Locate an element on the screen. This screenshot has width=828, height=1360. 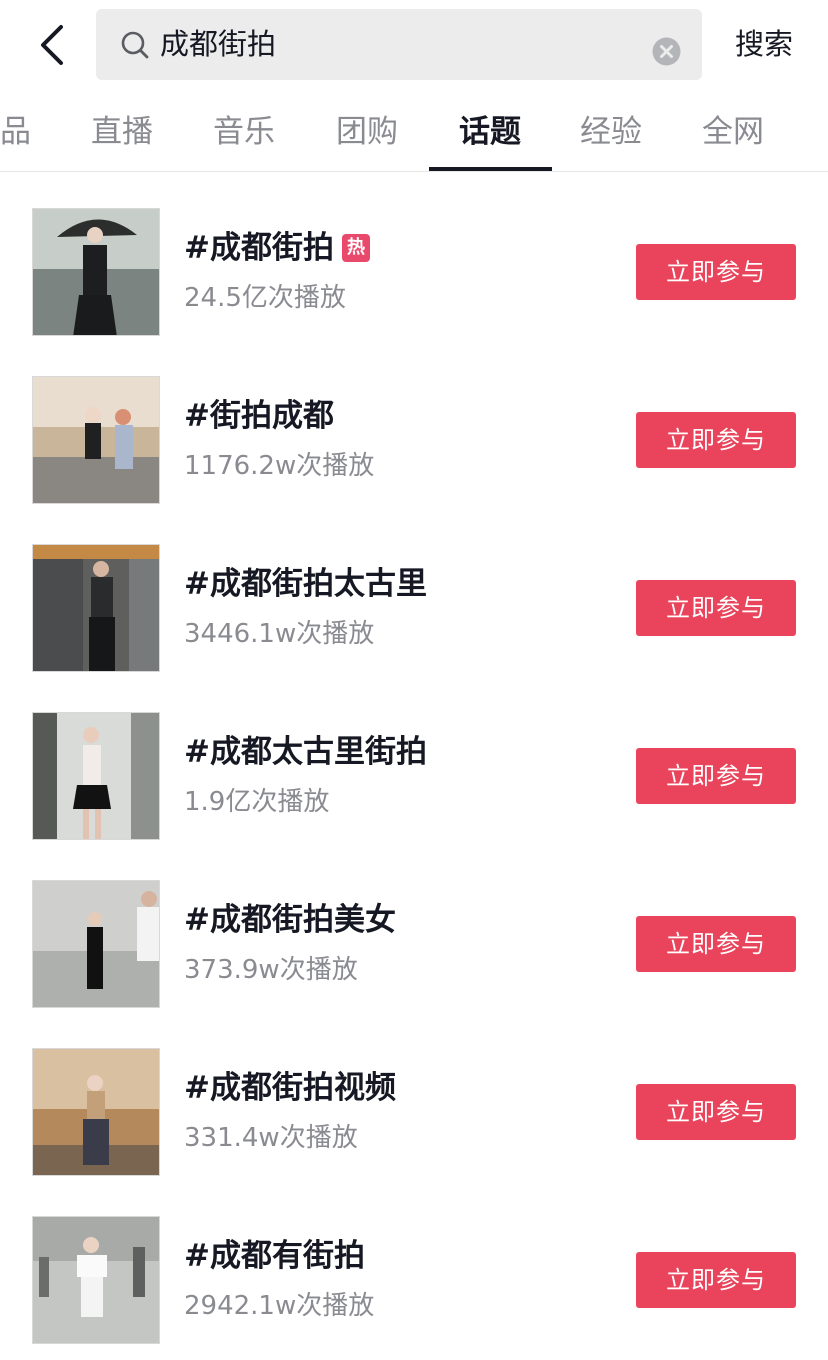
play-count: 1176.2w次播放 is located at coordinates (279, 466).